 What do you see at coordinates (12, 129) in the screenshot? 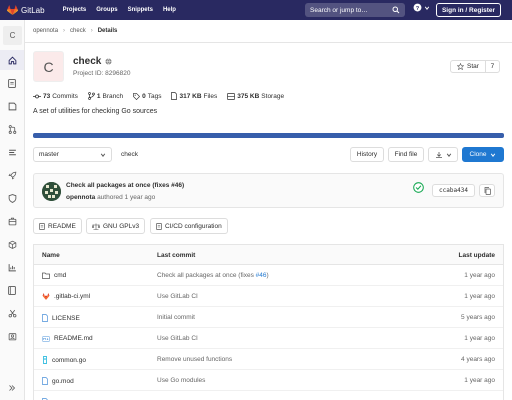
I see `sidebar-item-merge-requests` at bounding box center [12, 129].